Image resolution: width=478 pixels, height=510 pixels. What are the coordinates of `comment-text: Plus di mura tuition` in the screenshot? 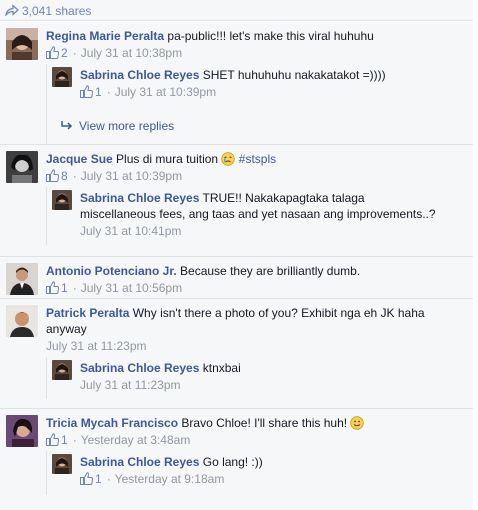 It's located at (167, 159).